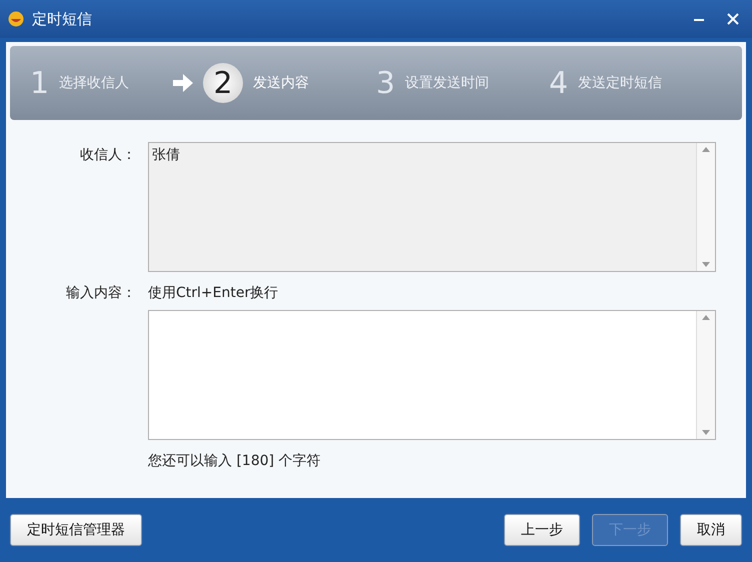 The width and height of the screenshot is (752, 562). What do you see at coordinates (183, 83) in the screenshot?
I see `arrow-icon` at bounding box center [183, 83].